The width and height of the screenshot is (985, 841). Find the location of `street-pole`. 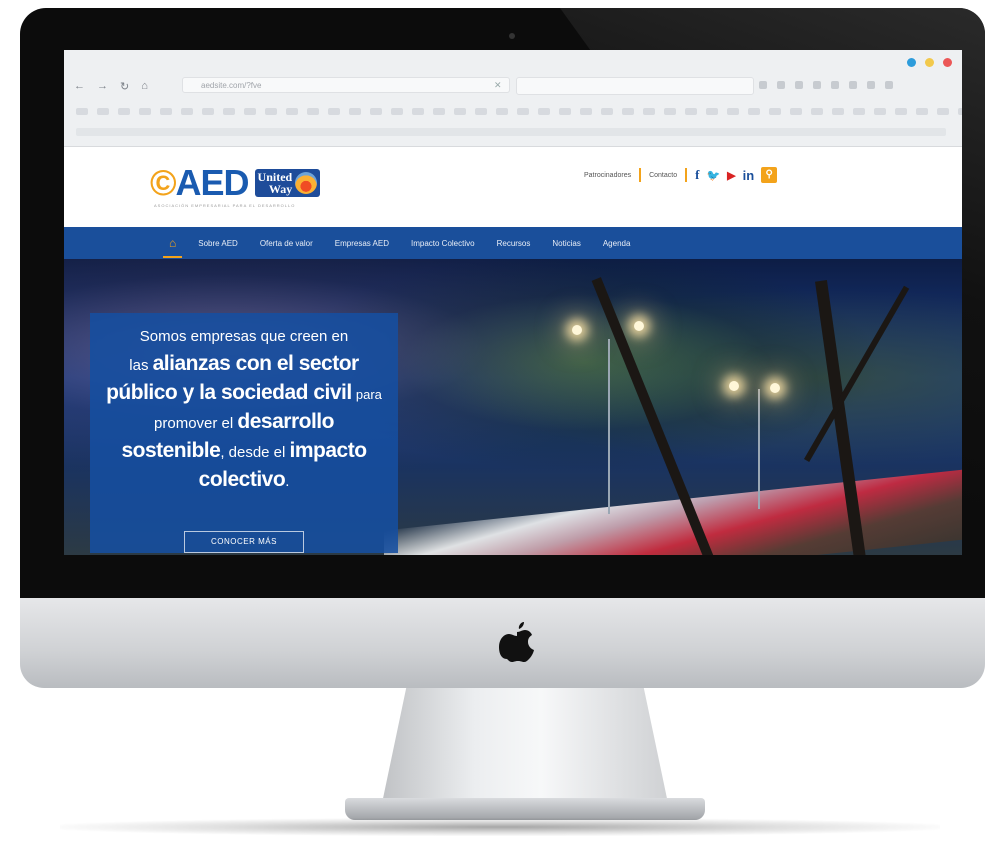

street-pole is located at coordinates (609, 426).